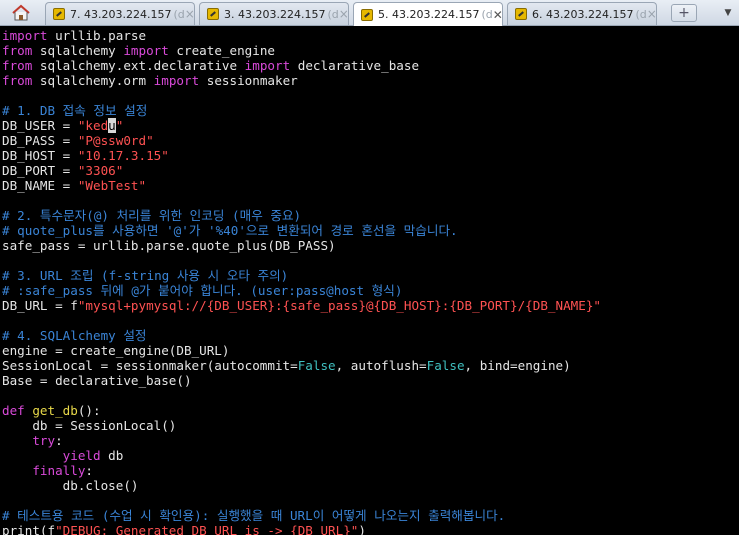 This screenshot has width=739, height=535. I want to click on home-button, so click(21, 13).